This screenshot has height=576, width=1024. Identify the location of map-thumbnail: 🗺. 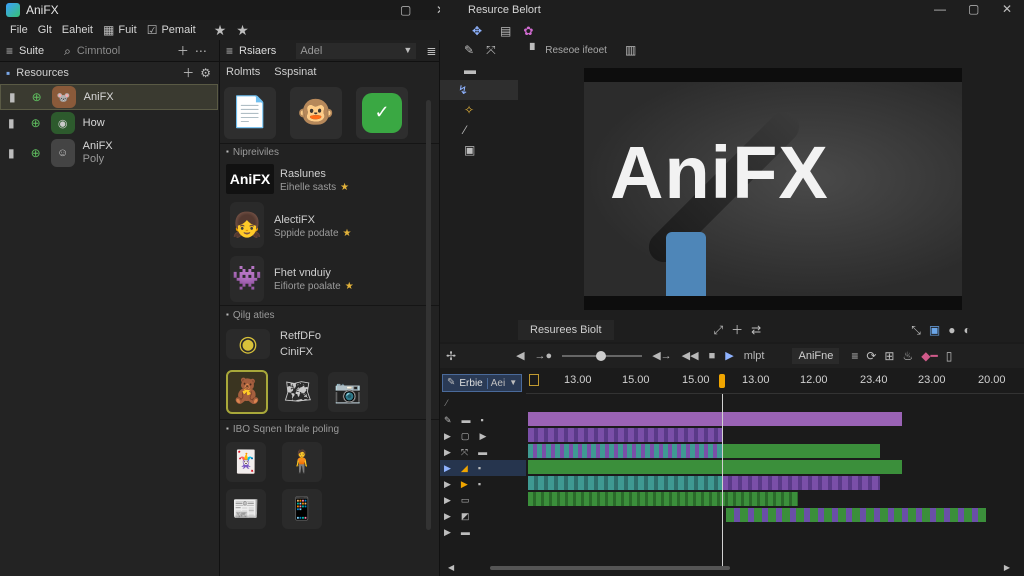
(298, 391).